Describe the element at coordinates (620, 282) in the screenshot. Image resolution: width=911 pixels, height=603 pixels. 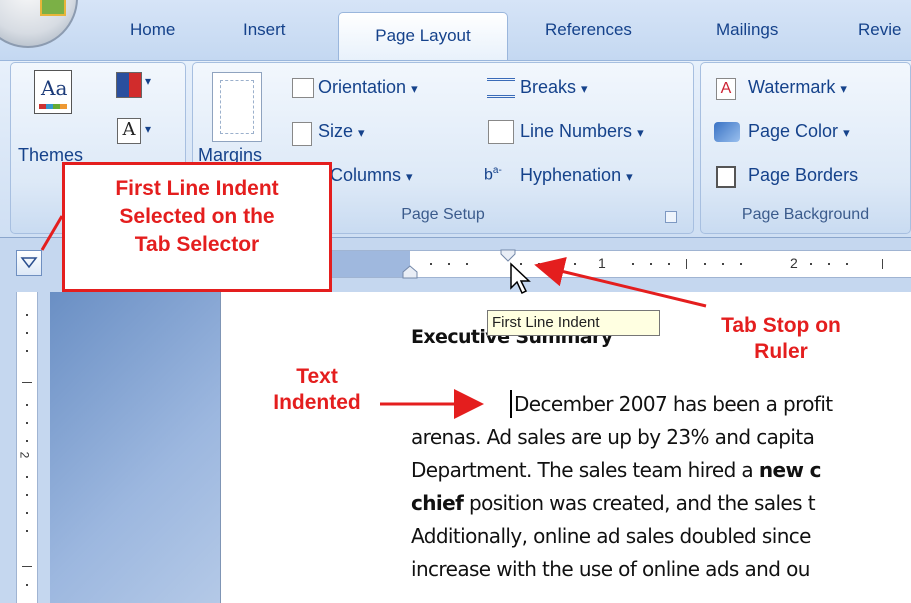
I see `tab-stop-arrow` at that location.